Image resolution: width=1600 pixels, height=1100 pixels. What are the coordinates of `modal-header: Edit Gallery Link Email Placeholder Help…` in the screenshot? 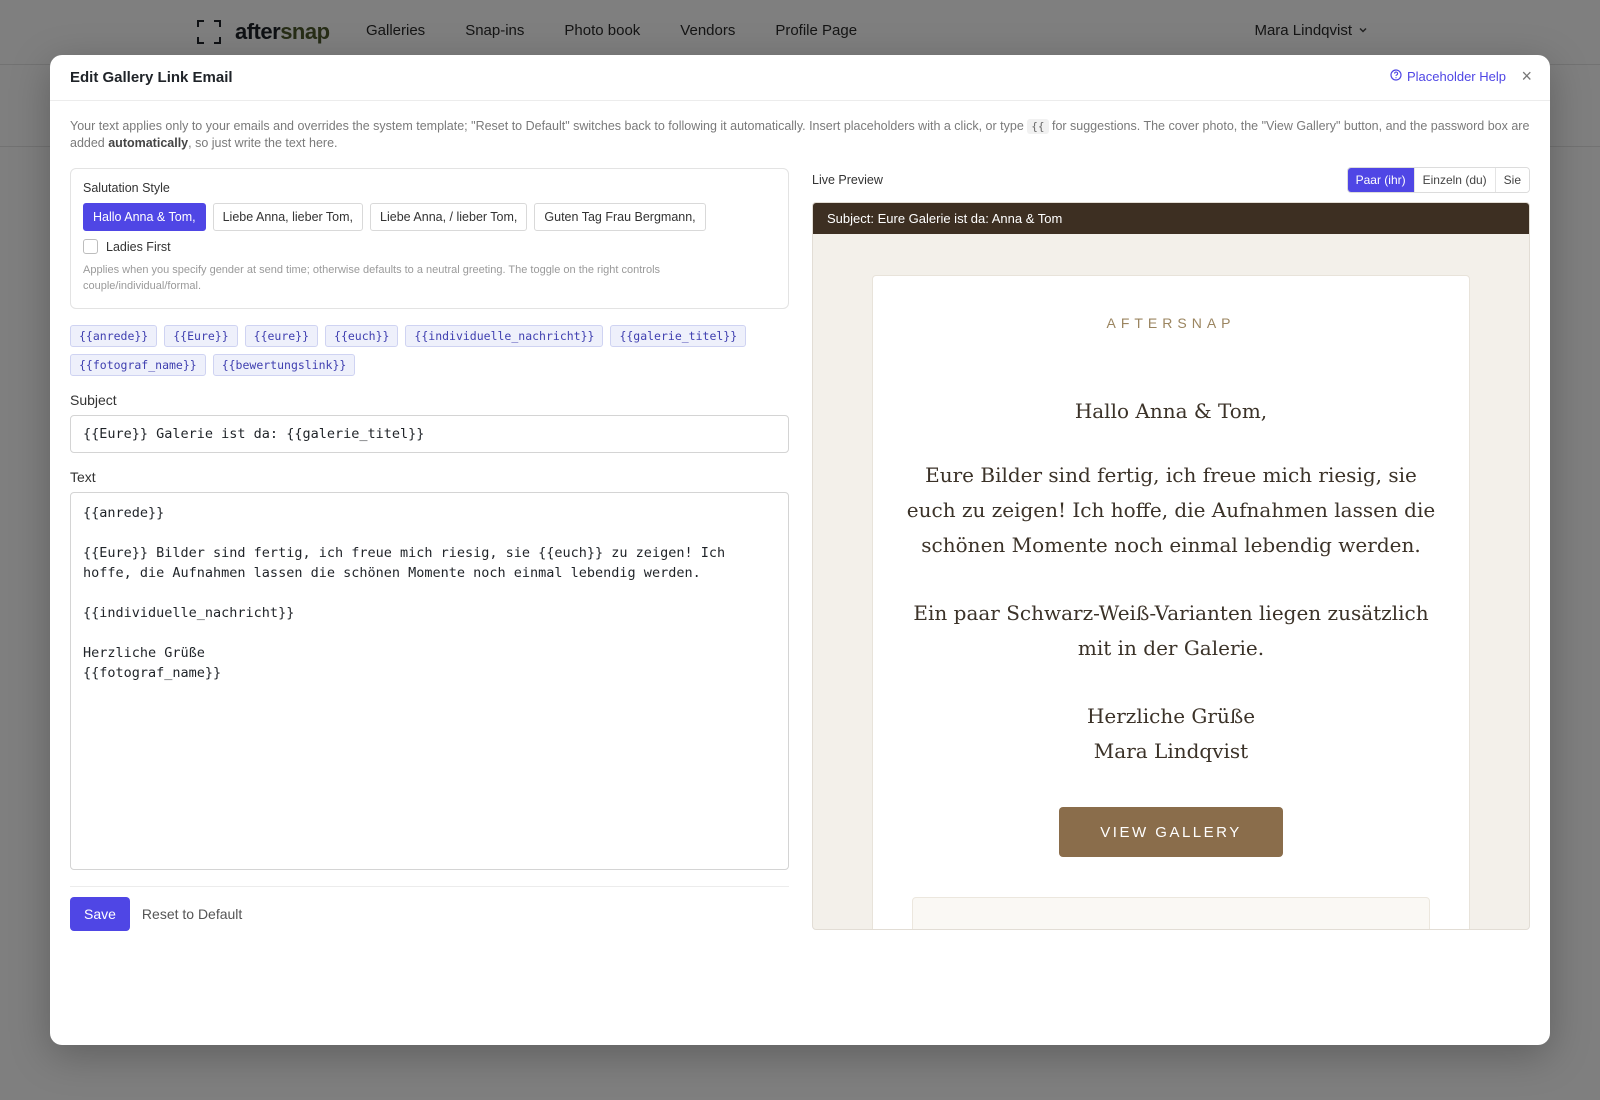 It's located at (800, 78).